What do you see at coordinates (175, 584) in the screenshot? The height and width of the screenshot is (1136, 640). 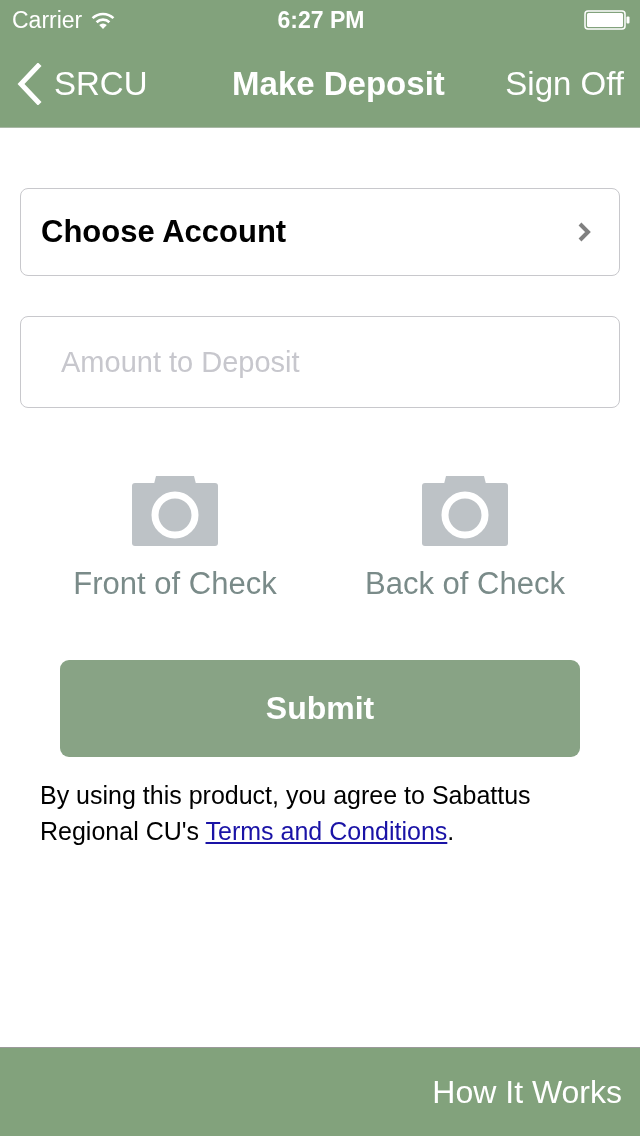 I see `photo-label: Front of Check` at bounding box center [175, 584].